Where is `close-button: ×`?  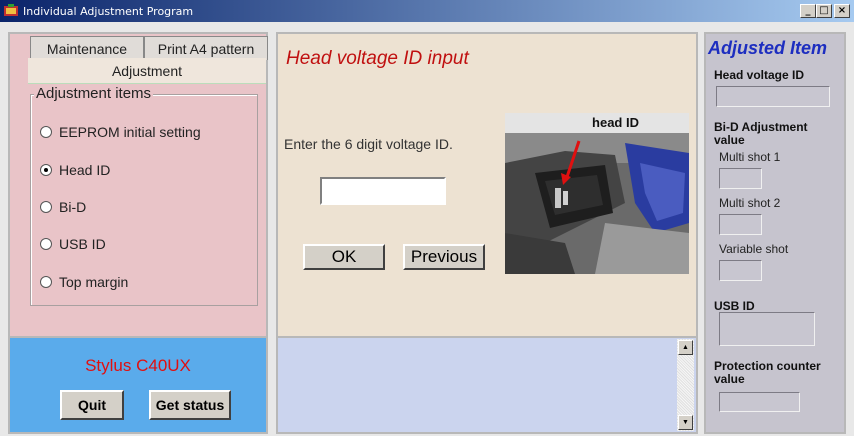 close-button: × is located at coordinates (842, 11).